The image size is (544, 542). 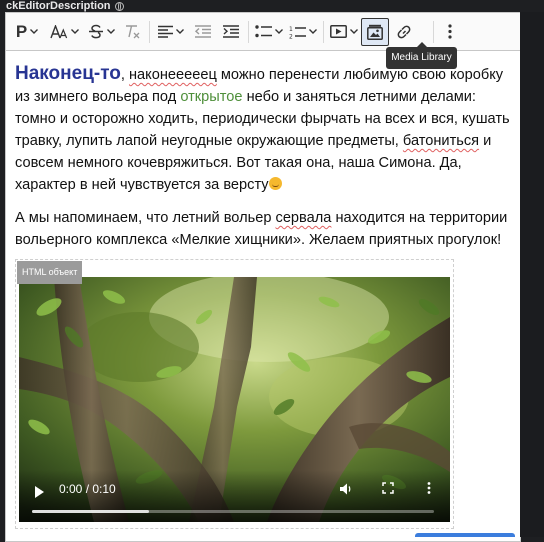 I want to click on align-left-icon, so click(x=165, y=31).